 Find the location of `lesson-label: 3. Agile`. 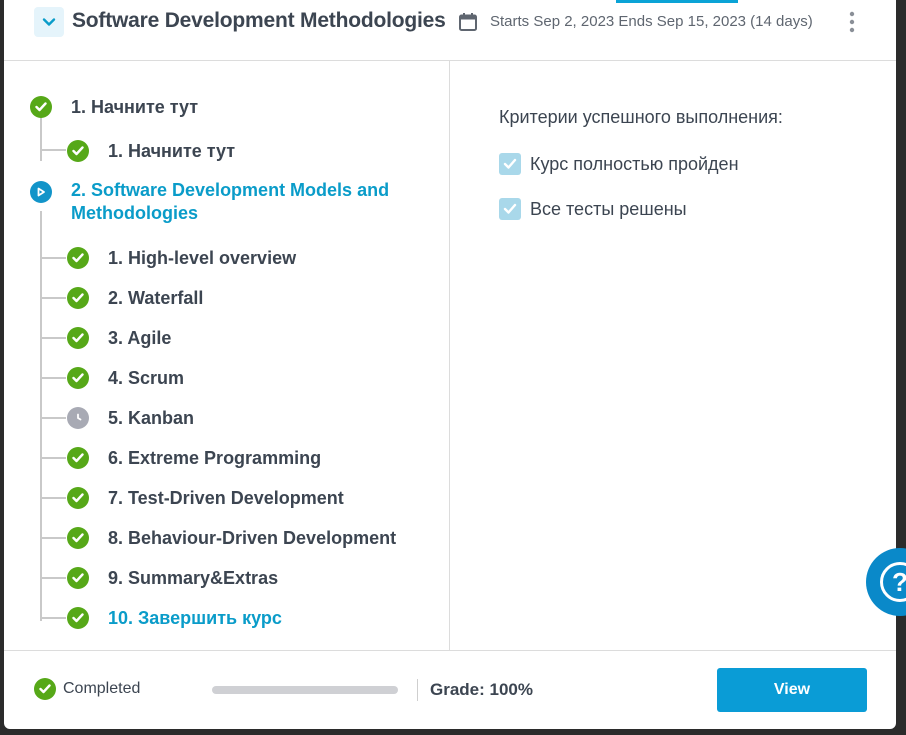

lesson-label: 3. Agile is located at coordinates (140, 337).